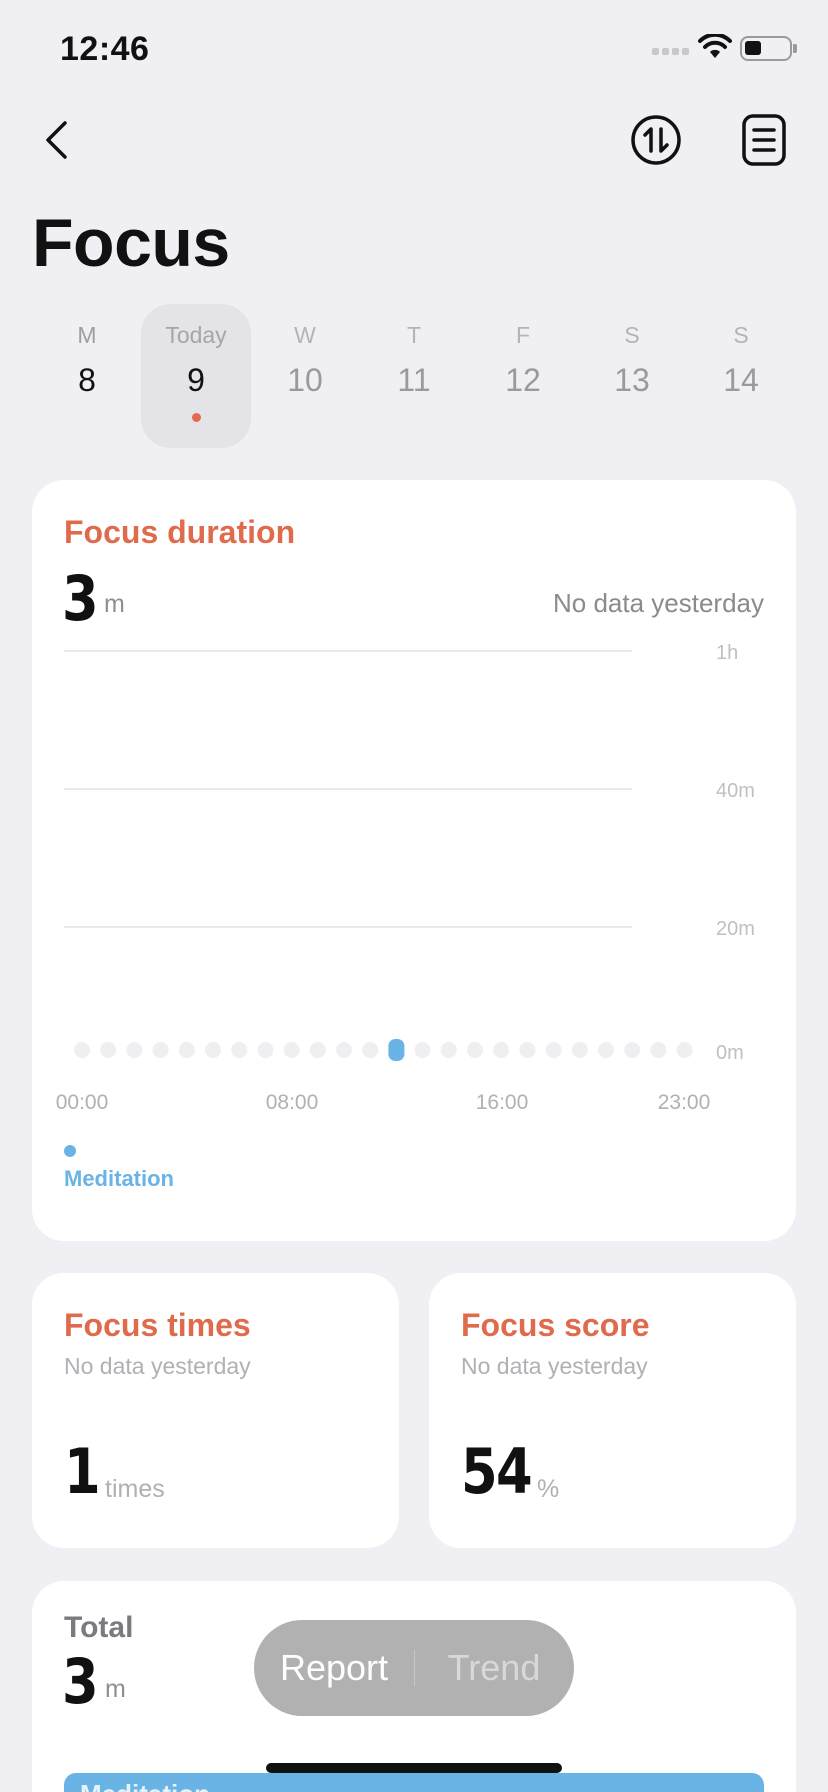  I want to click on day-name: F, so click(523, 335).